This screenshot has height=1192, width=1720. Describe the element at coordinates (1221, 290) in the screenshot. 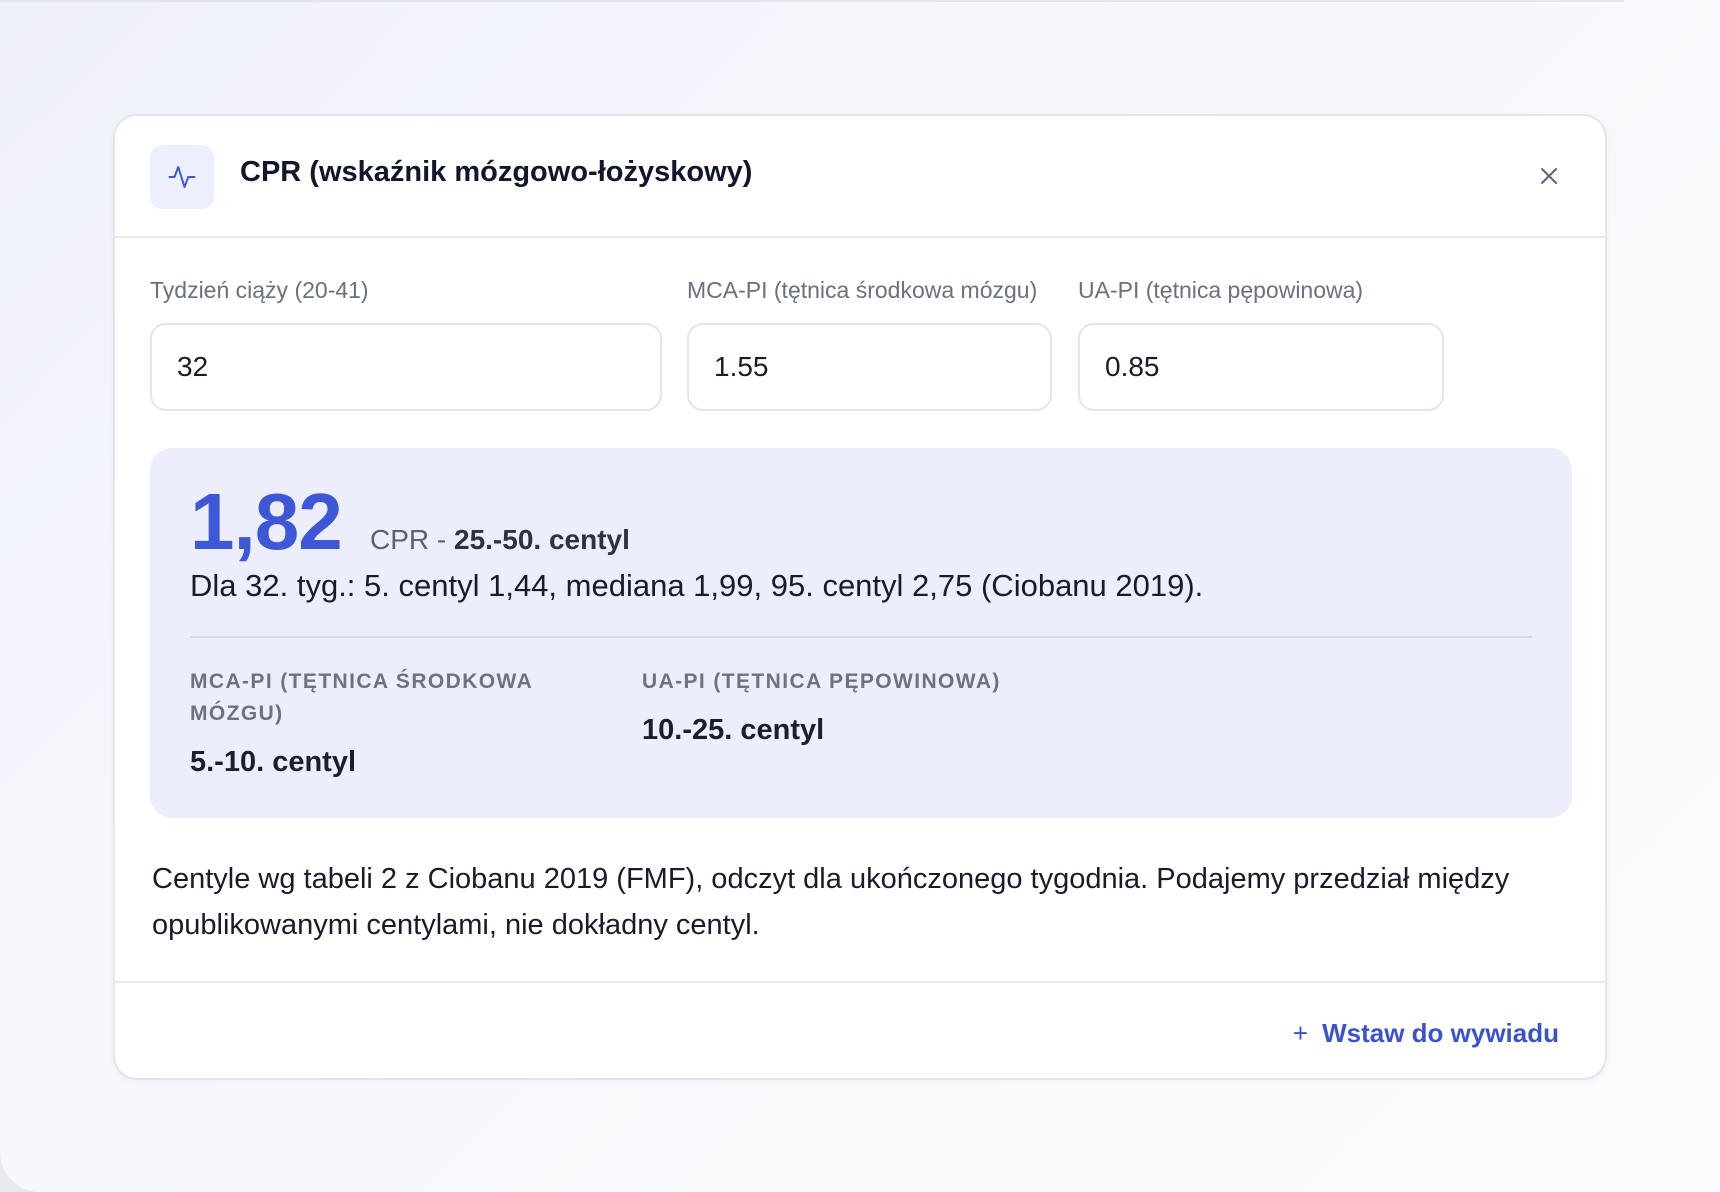

I see `ua-field-label: UA-PI (tętnica pępowinowa)` at that location.